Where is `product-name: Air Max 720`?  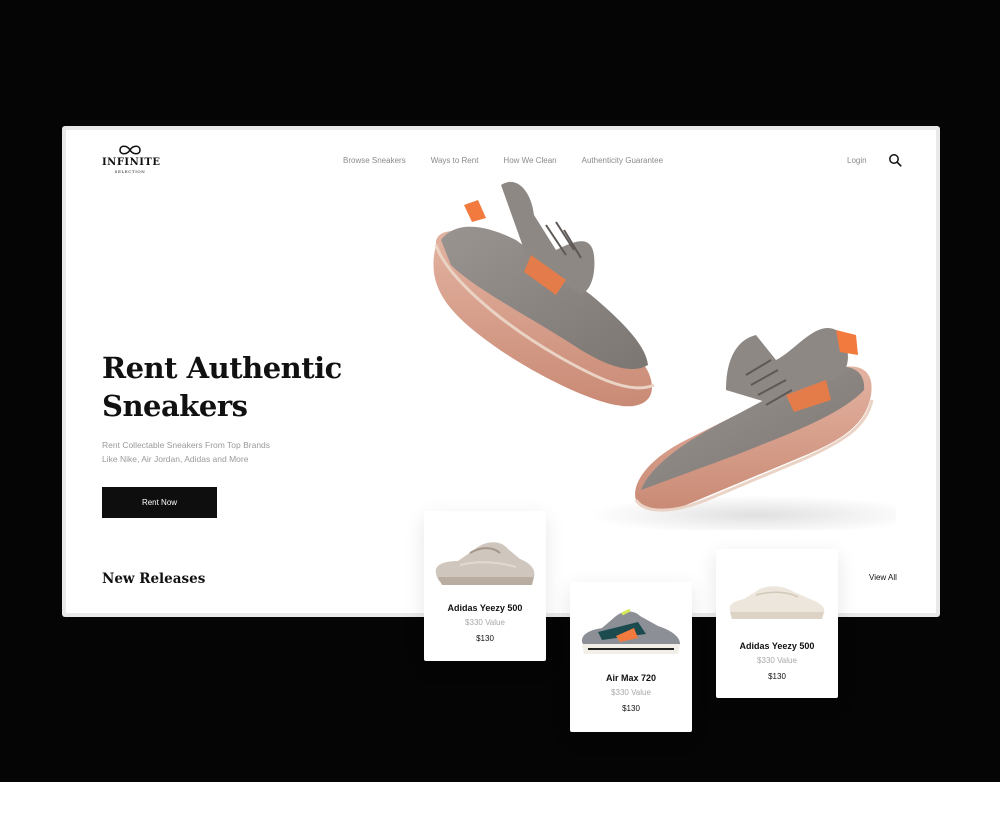 product-name: Air Max 720 is located at coordinates (631, 678).